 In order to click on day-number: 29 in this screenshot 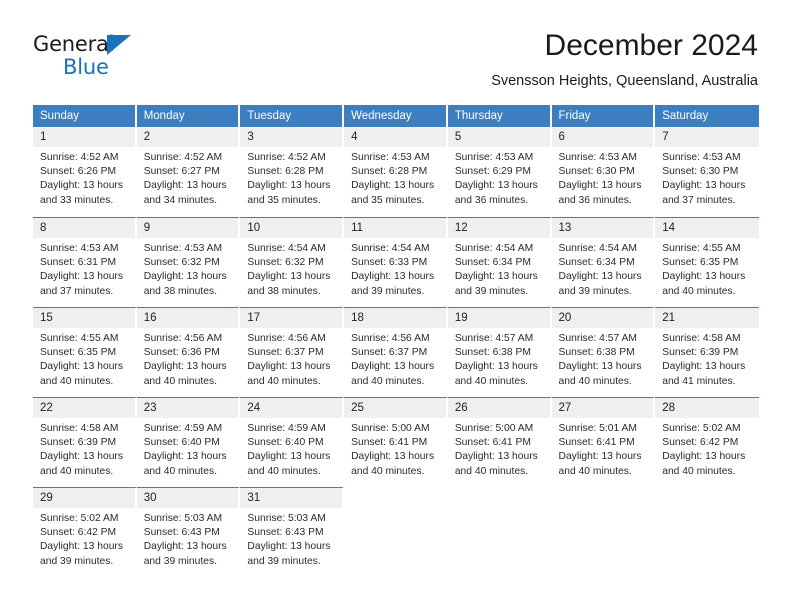, I will do `click(84, 498)`.